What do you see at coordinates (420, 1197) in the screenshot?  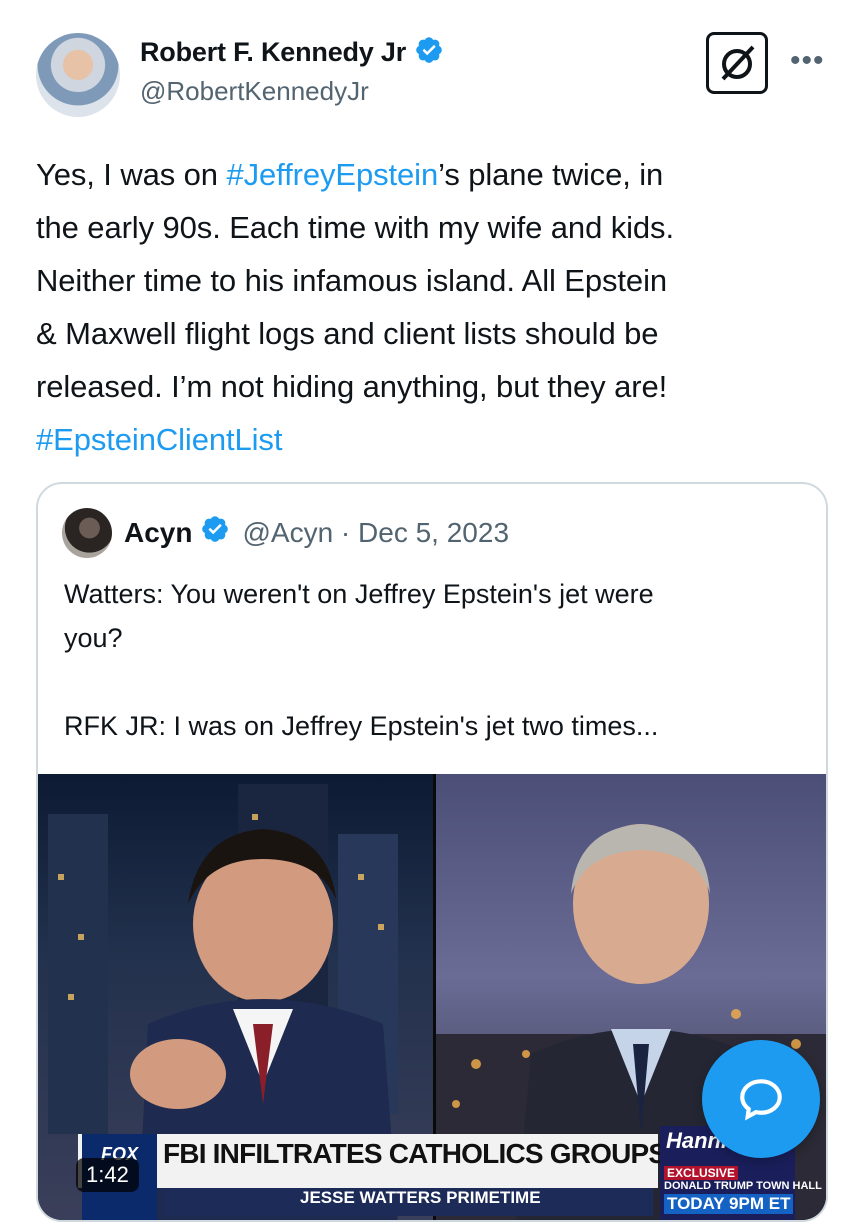 I see `news-subchyron: JESSE WATTERS PRIMETIME` at bounding box center [420, 1197].